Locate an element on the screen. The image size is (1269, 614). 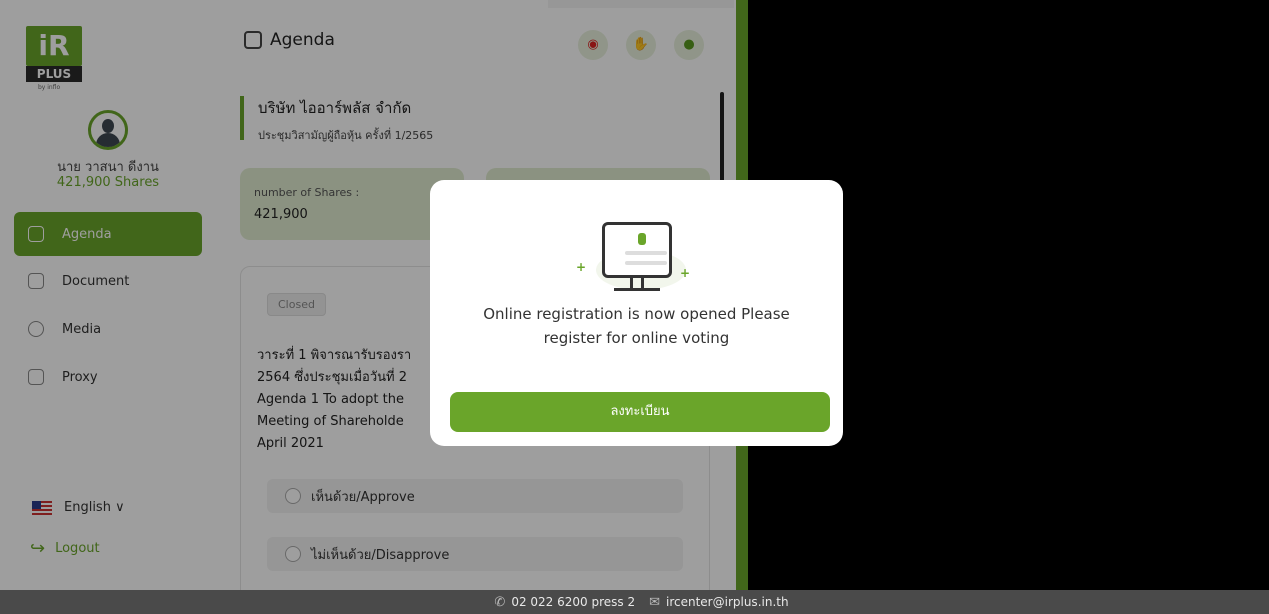
phone-icon: ✆ is located at coordinates (500, 602).